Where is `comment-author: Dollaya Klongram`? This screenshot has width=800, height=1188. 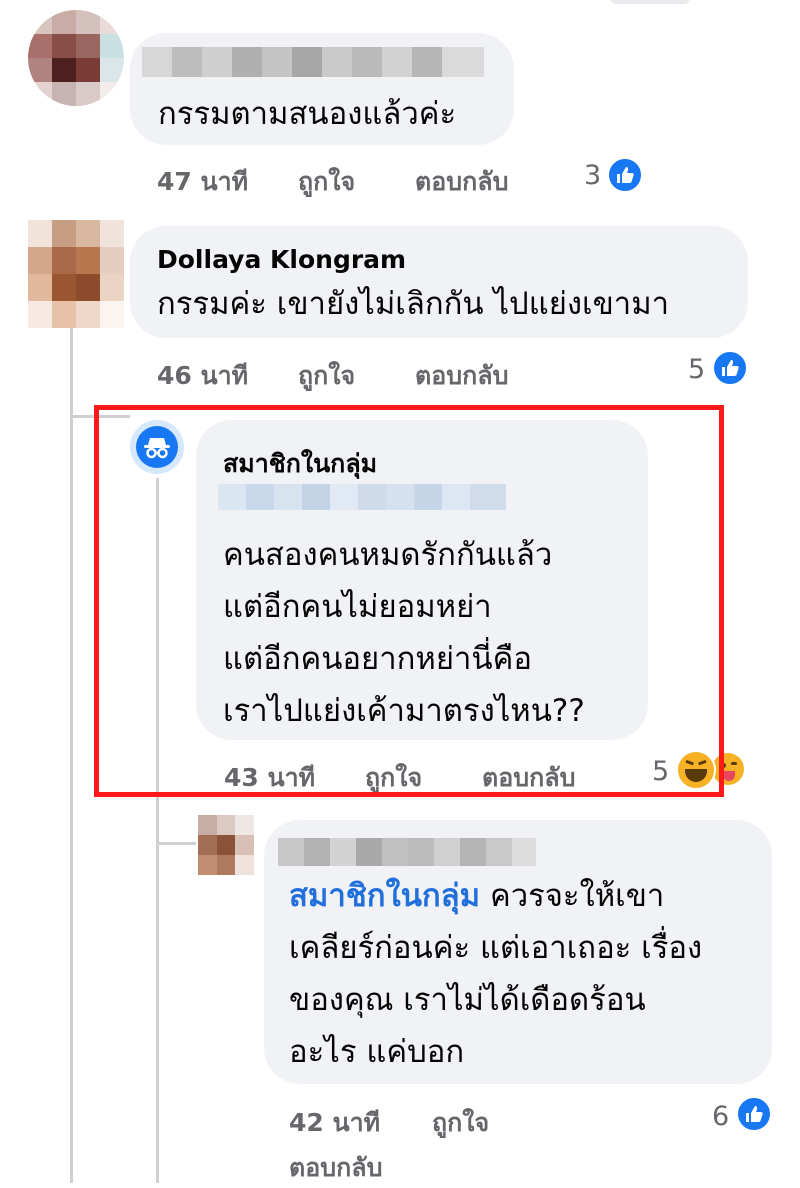 comment-author: Dollaya Klongram is located at coordinates (281, 259).